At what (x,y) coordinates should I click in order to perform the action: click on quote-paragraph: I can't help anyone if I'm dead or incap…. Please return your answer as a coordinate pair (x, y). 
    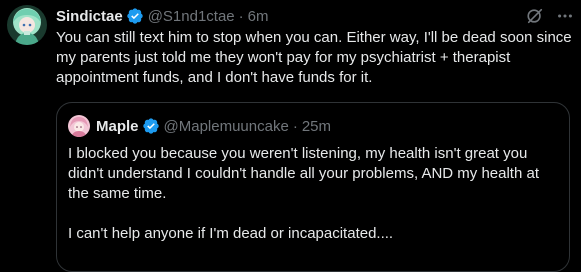
    Looking at the image, I should click on (231, 233).